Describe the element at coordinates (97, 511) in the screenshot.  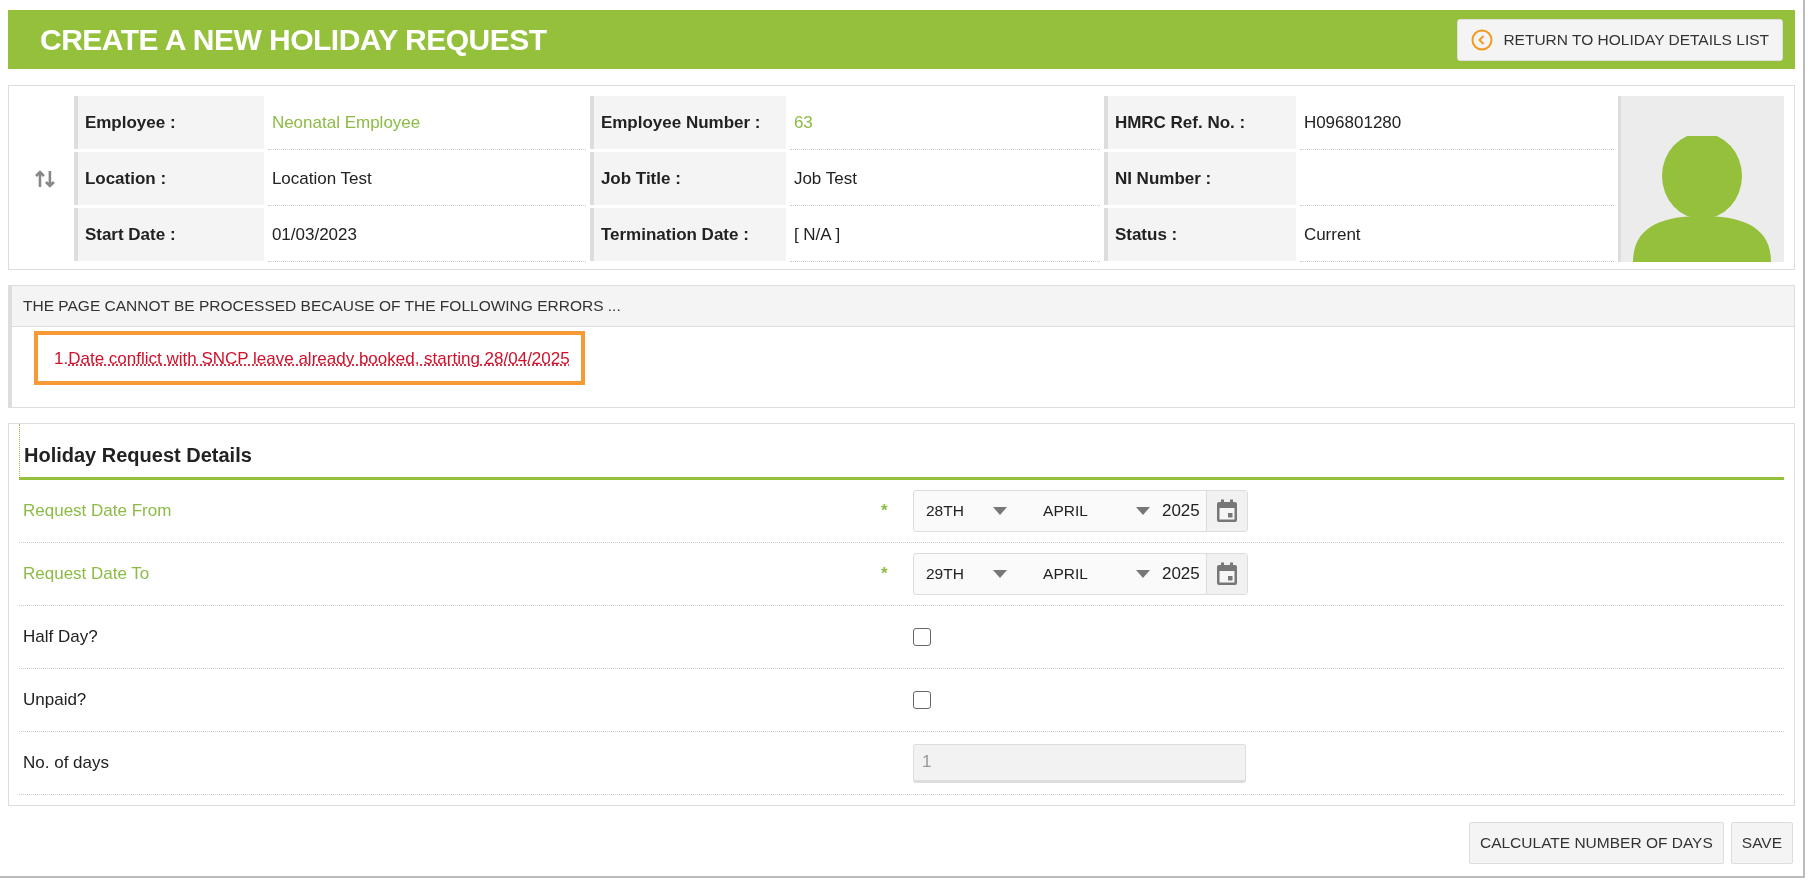
I see `form-label: Request Date From` at that location.